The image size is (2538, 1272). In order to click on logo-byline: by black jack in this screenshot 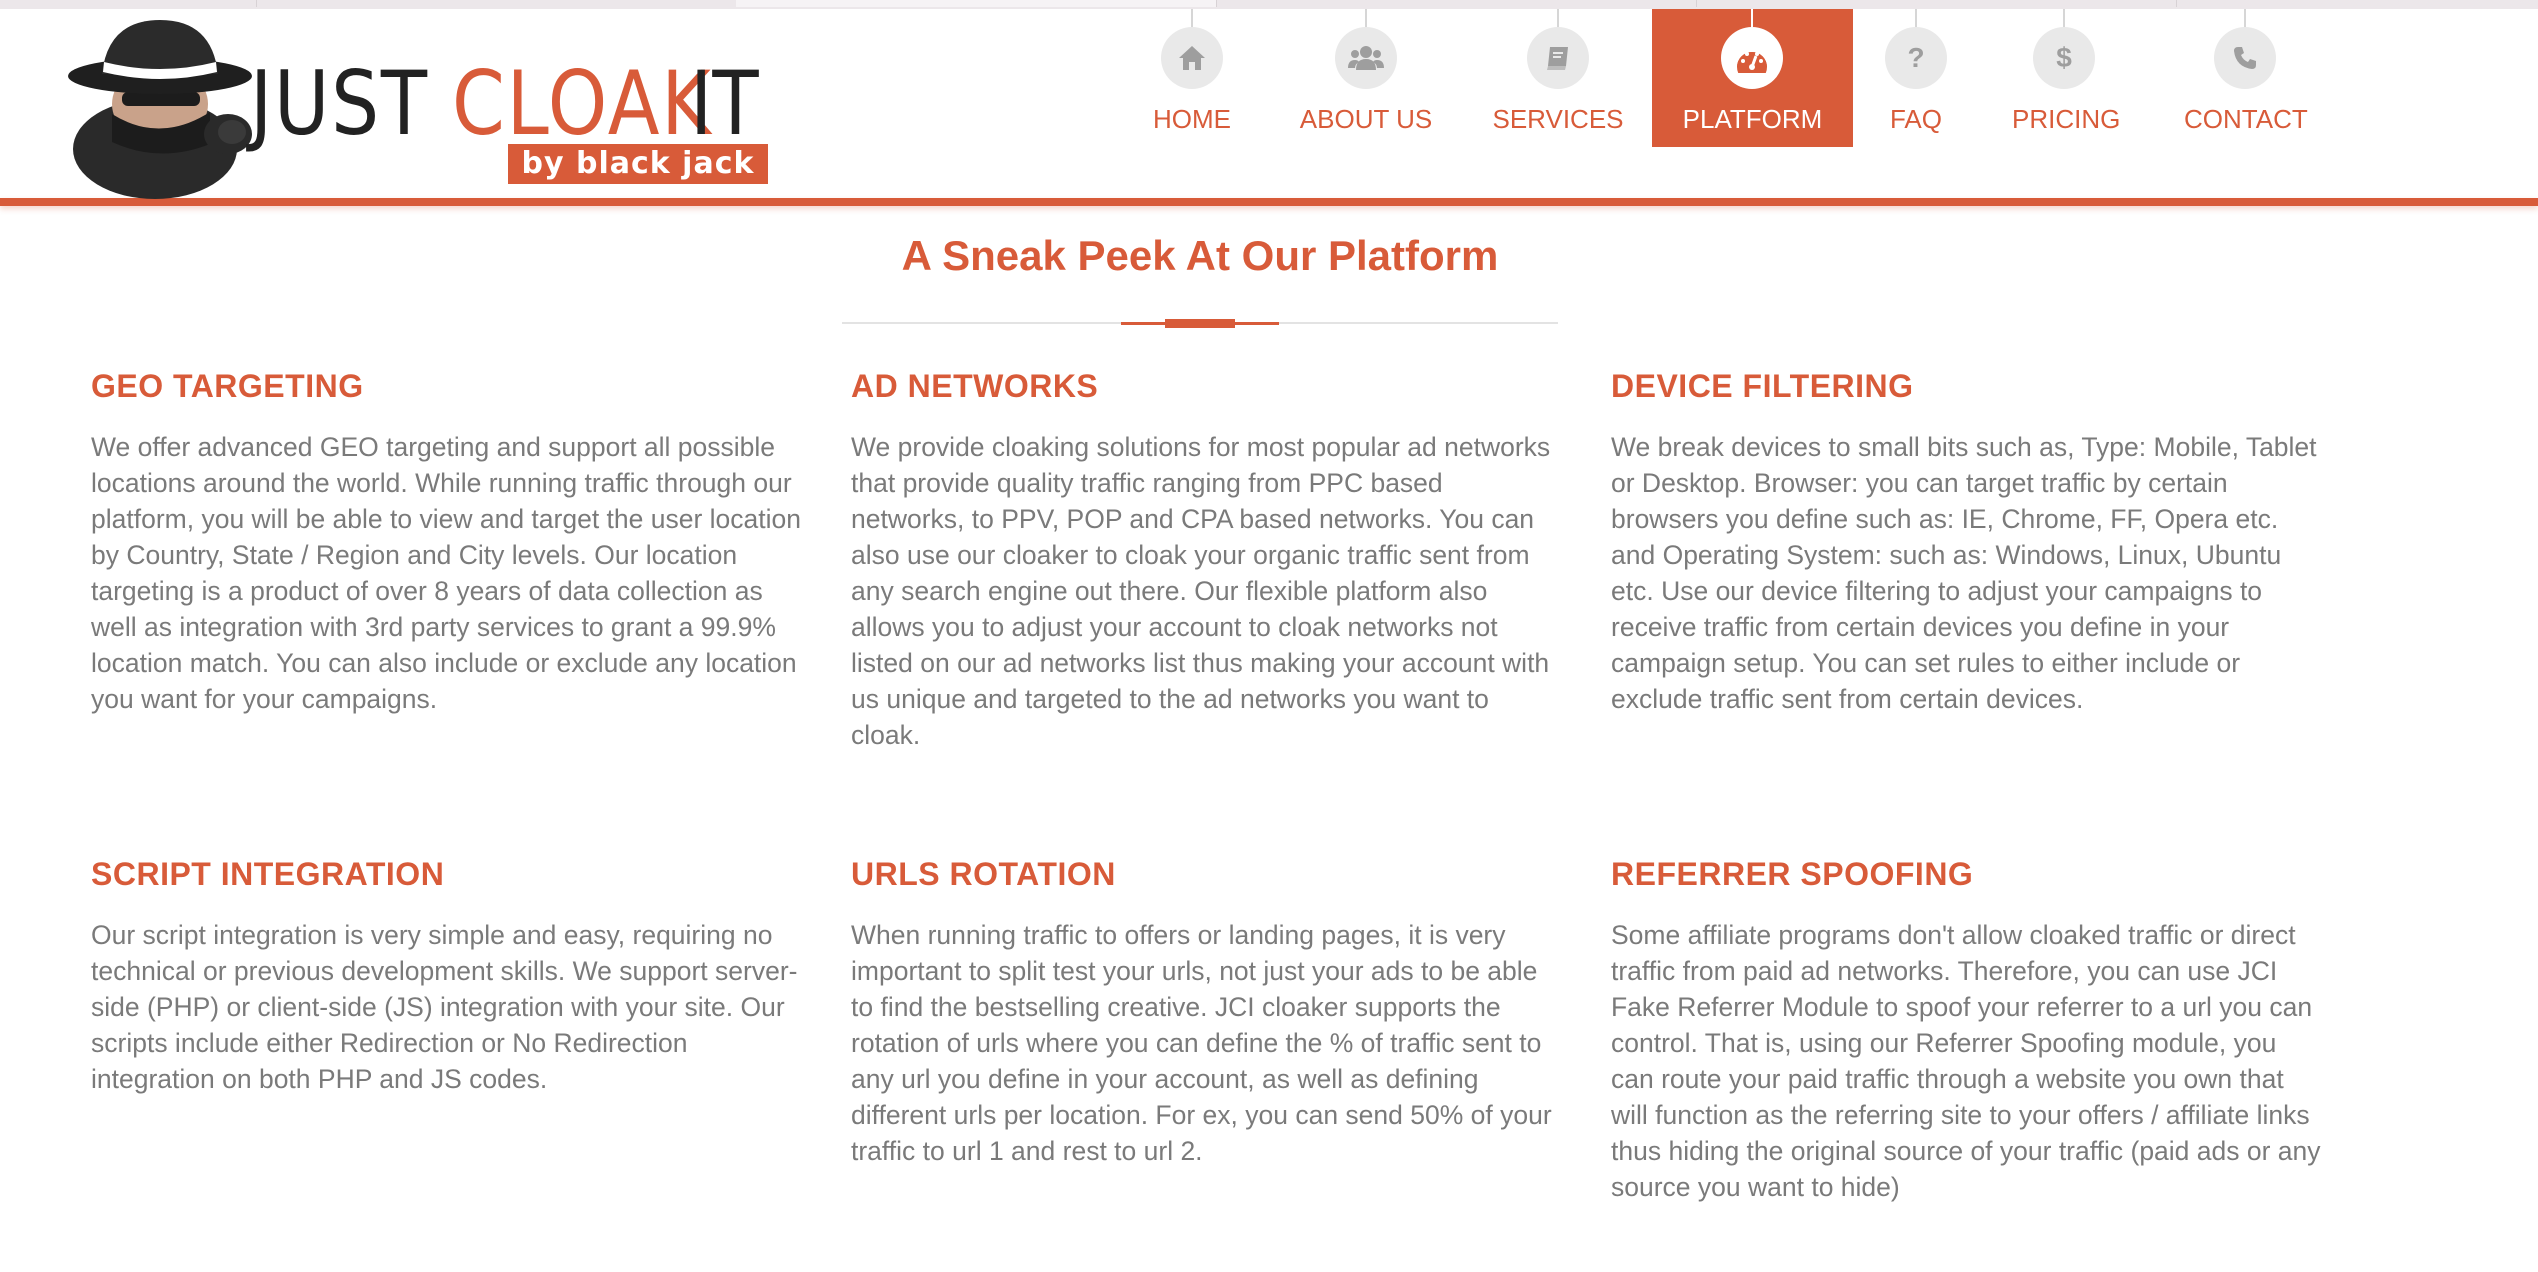, I will do `click(638, 164)`.